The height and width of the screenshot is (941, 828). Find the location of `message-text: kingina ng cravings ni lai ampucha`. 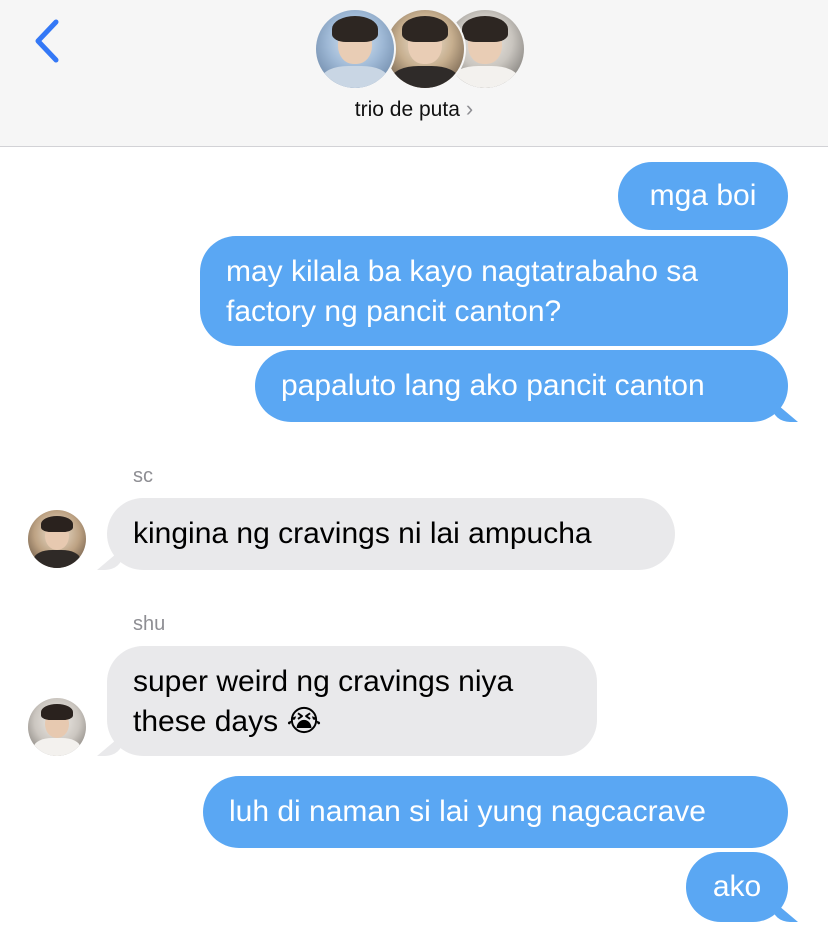

message-text: kingina ng cravings ni lai ampucha is located at coordinates (362, 533).